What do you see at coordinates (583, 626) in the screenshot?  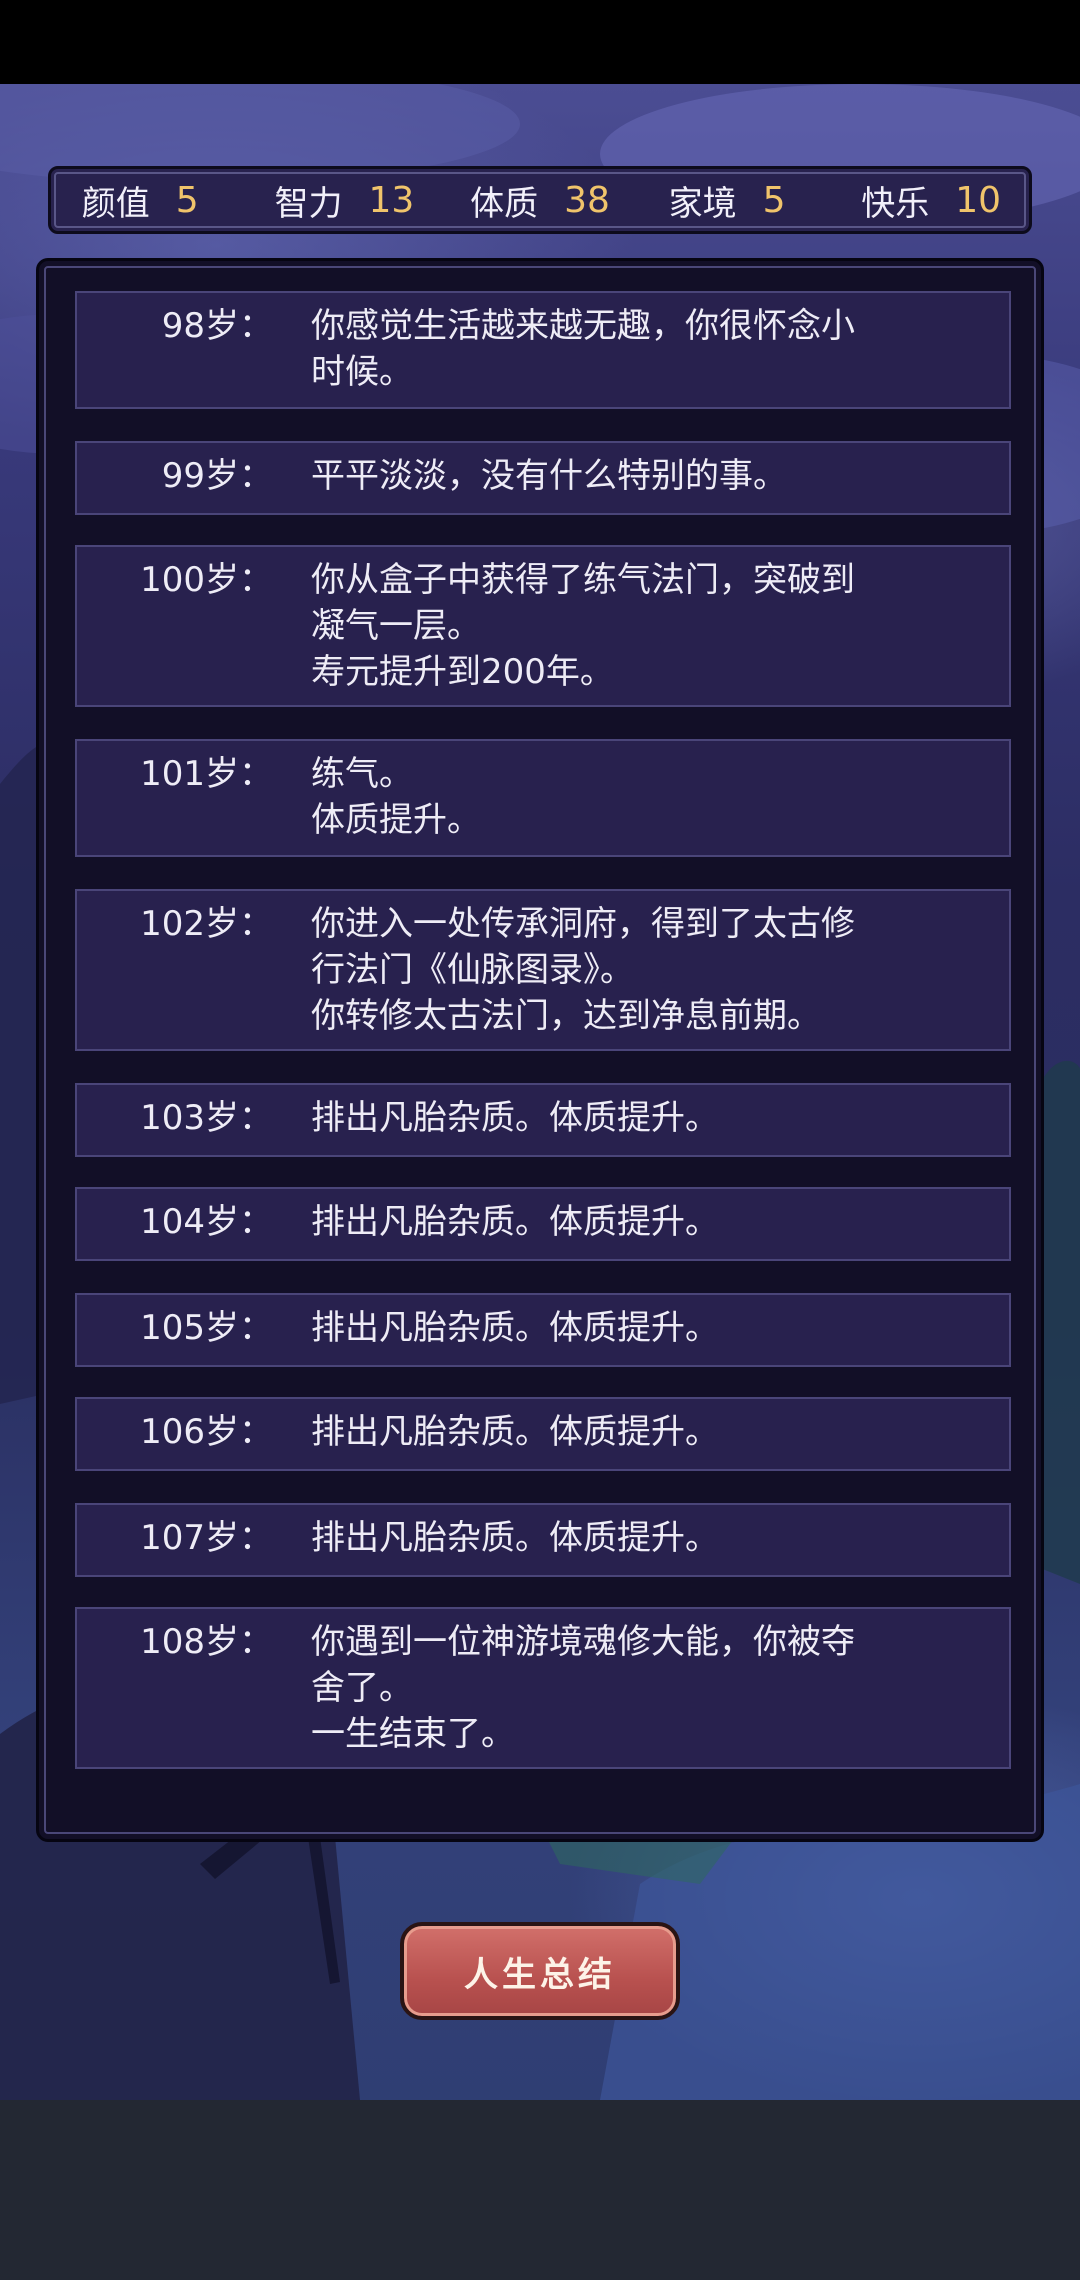 I see `event-text: 你从盒子中获得了练气法门，突破到 凝气一层。 寿元提升到200年。` at bounding box center [583, 626].